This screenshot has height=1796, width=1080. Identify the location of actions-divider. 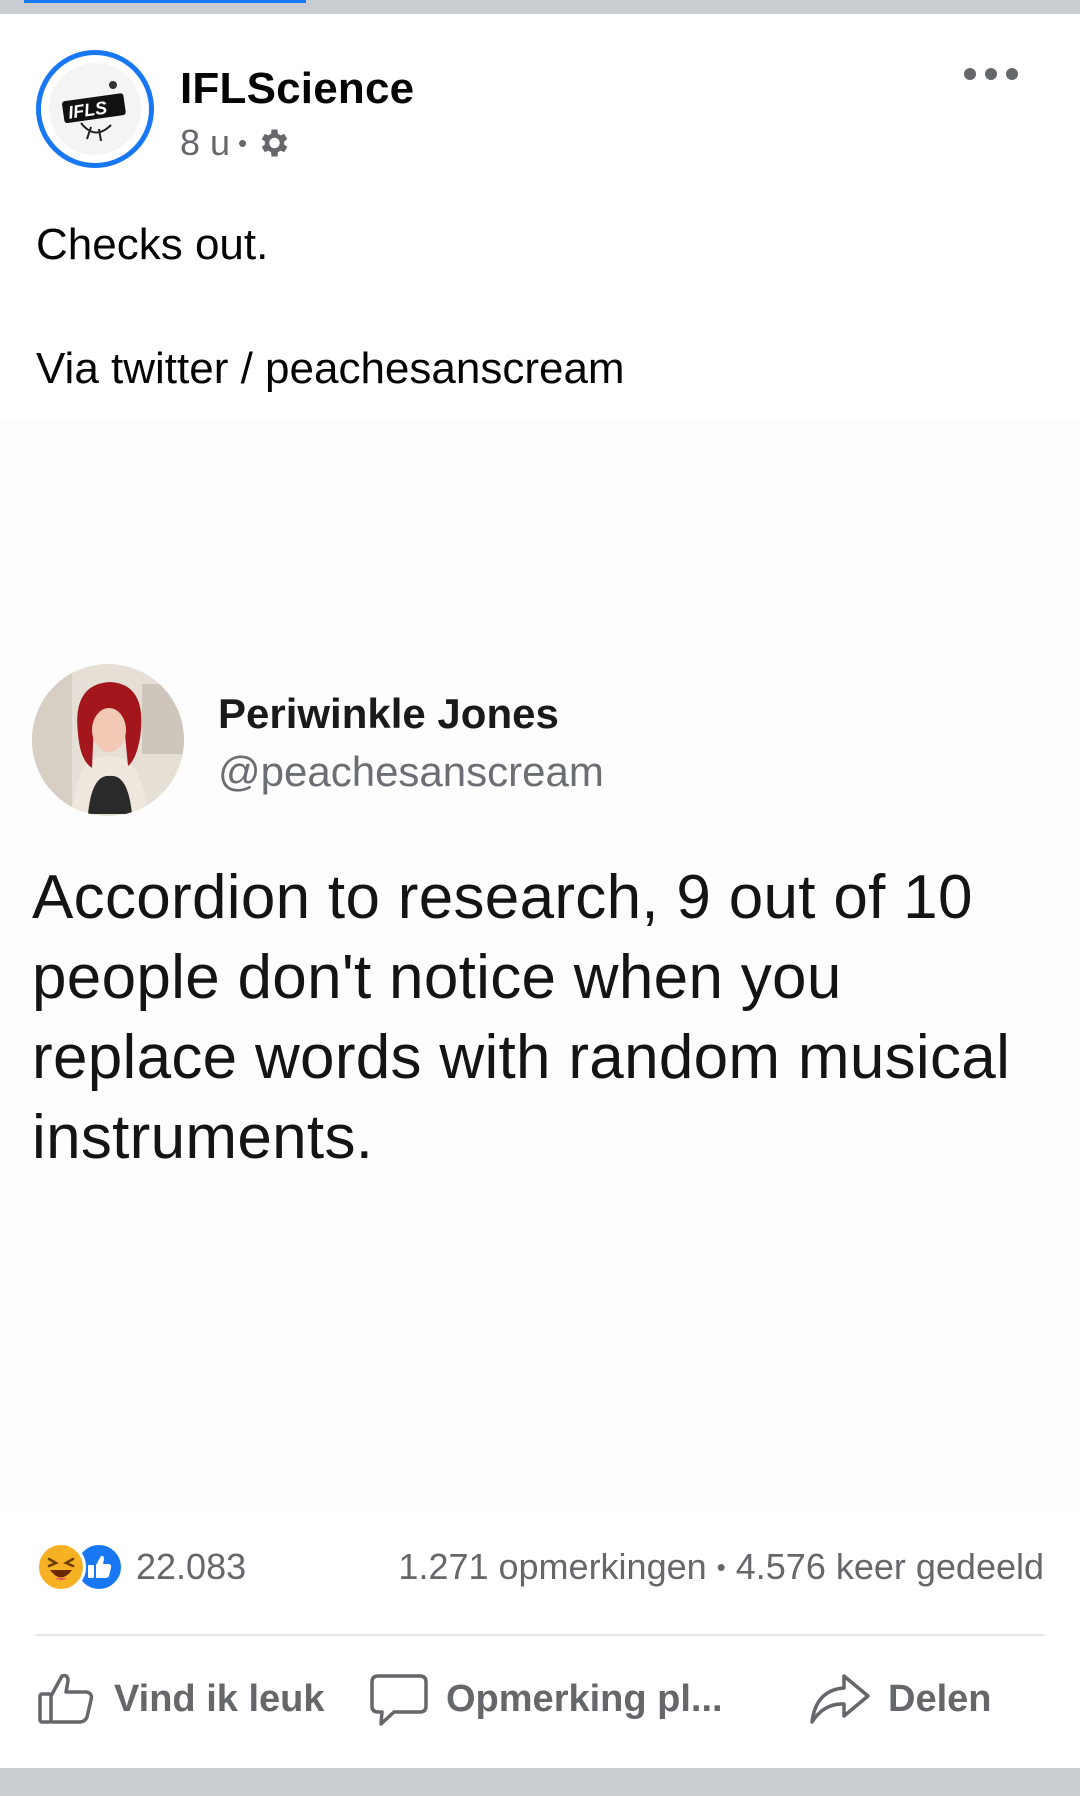
(540, 1635).